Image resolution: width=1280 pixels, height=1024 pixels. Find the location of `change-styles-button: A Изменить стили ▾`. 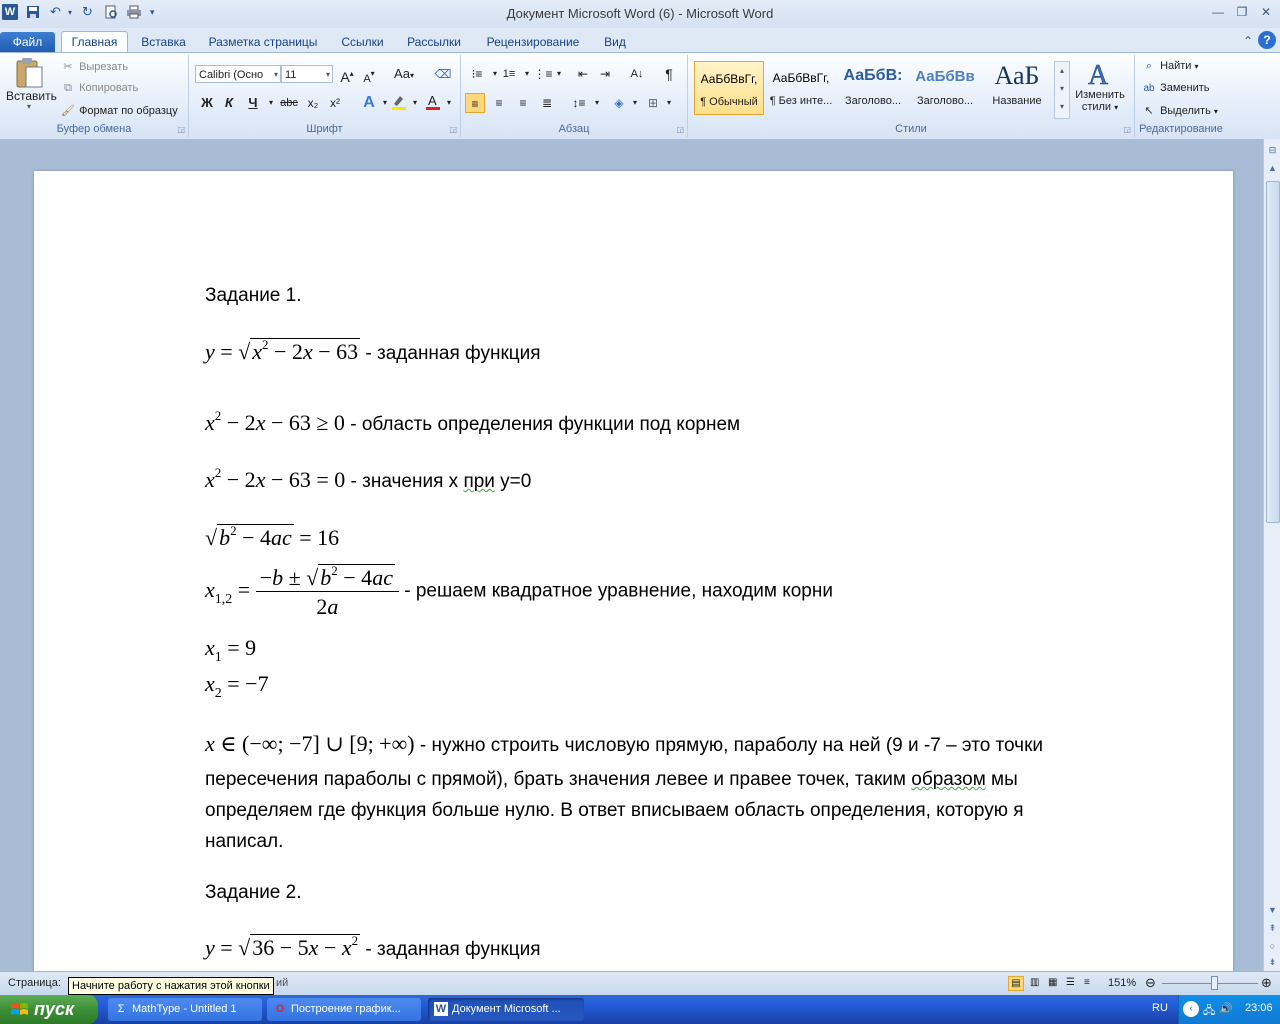

change-styles-button: A Изменить стили ▾ is located at coordinates (1100, 86).